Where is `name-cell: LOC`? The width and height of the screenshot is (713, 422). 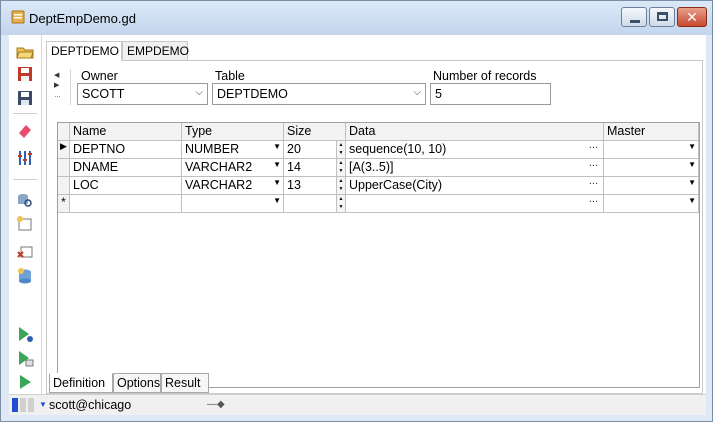
name-cell: LOC is located at coordinates (126, 186).